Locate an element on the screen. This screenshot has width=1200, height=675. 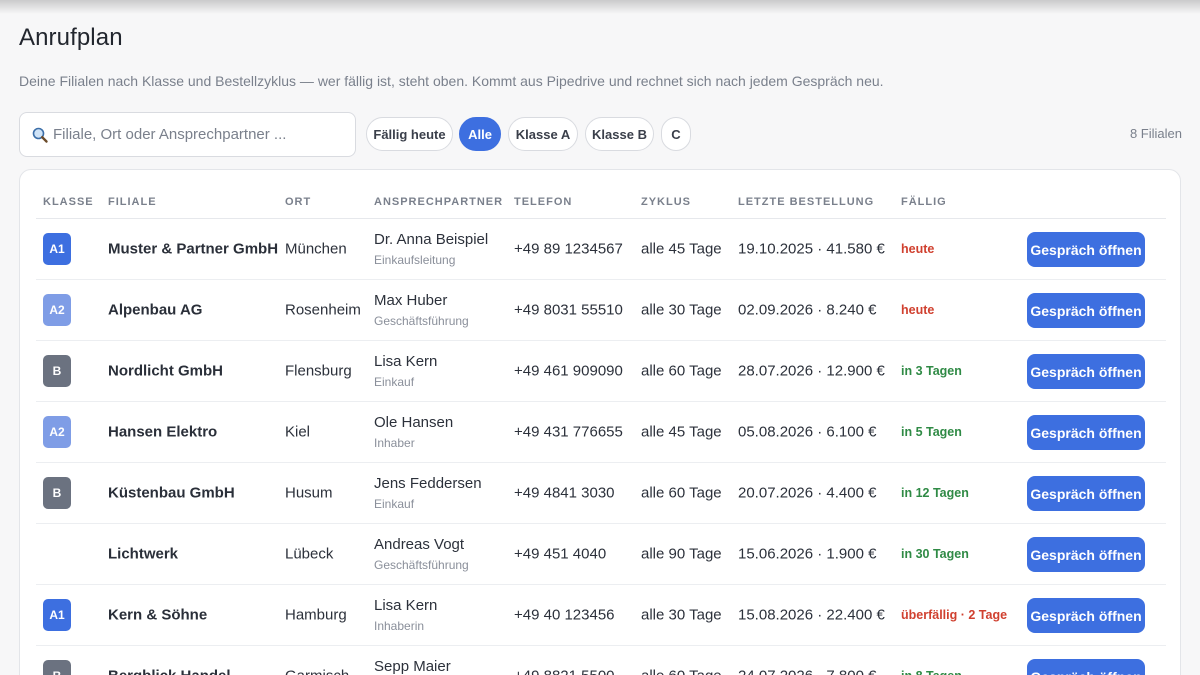
contact-name: Max Huber is located at coordinates (411, 300).